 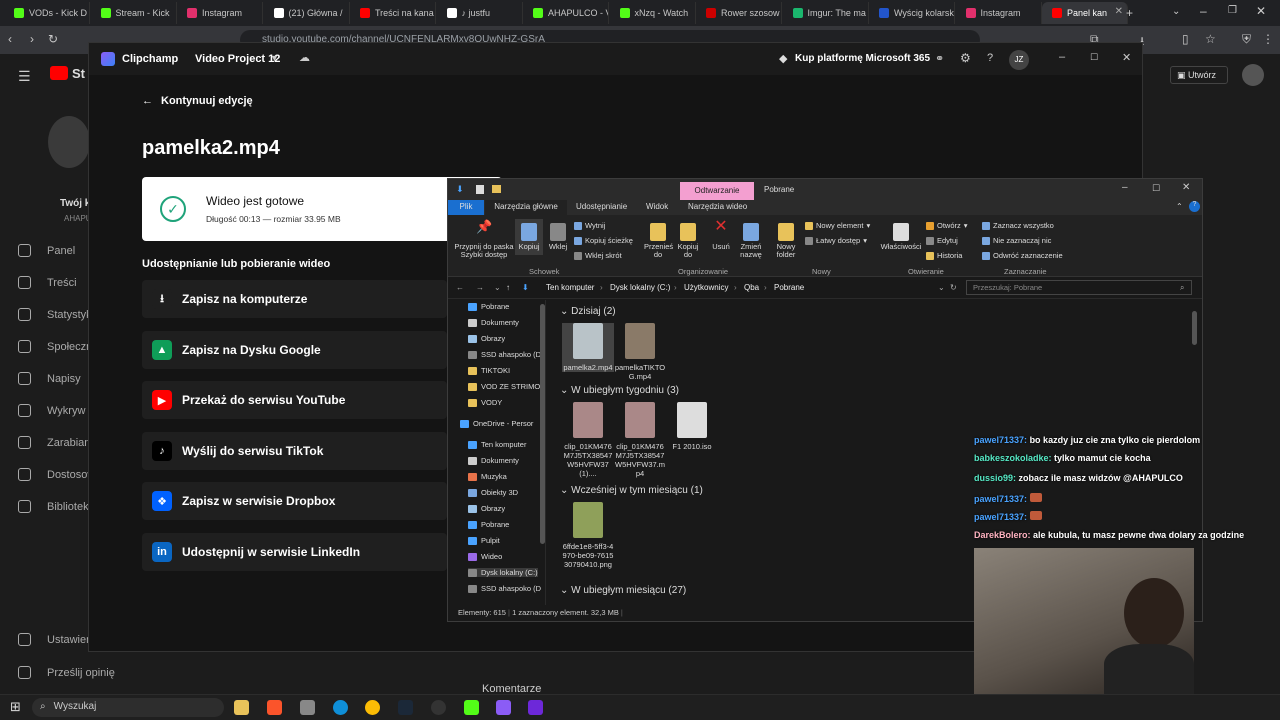 I want to click on steam-icon, so click(x=405, y=707).